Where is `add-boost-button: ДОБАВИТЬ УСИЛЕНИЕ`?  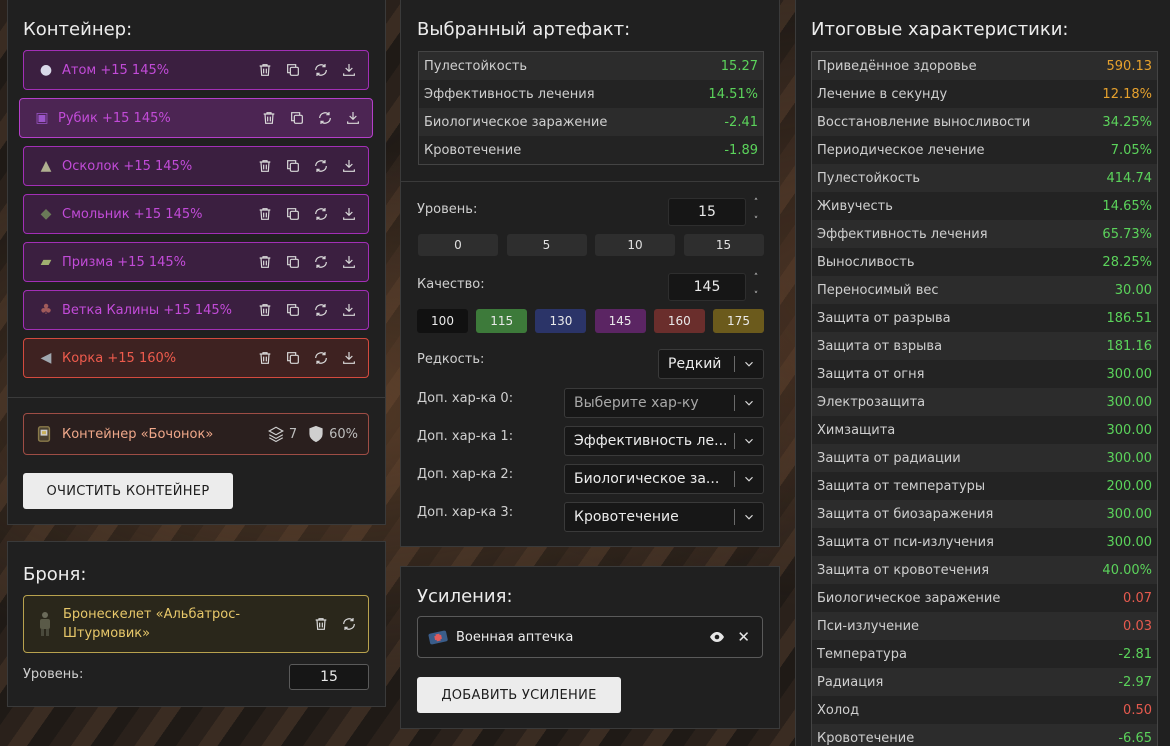 add-boost-button: ДОБАВИТЬ УСИЛЕНИЕ is located at coordinates (519, 695).